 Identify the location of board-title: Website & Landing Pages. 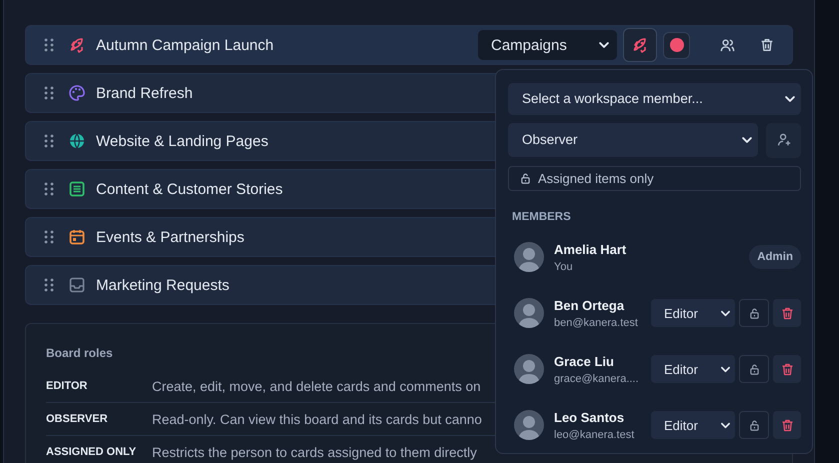
(182, 141).